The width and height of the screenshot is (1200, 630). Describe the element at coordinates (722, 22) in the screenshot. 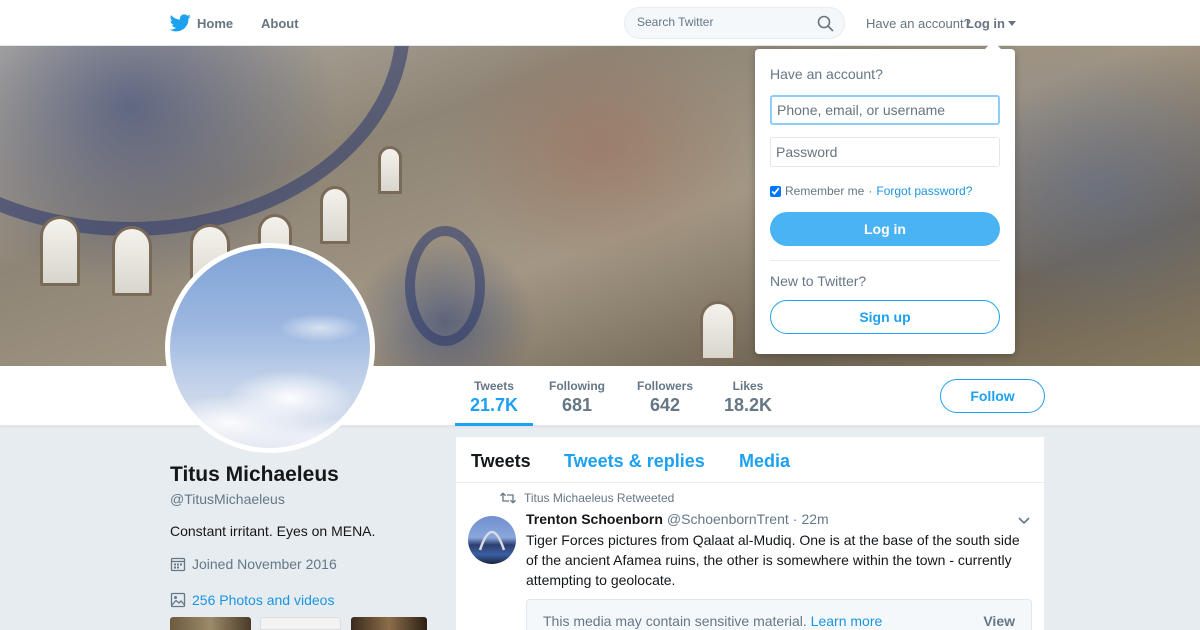

I see `search-input` at that location.